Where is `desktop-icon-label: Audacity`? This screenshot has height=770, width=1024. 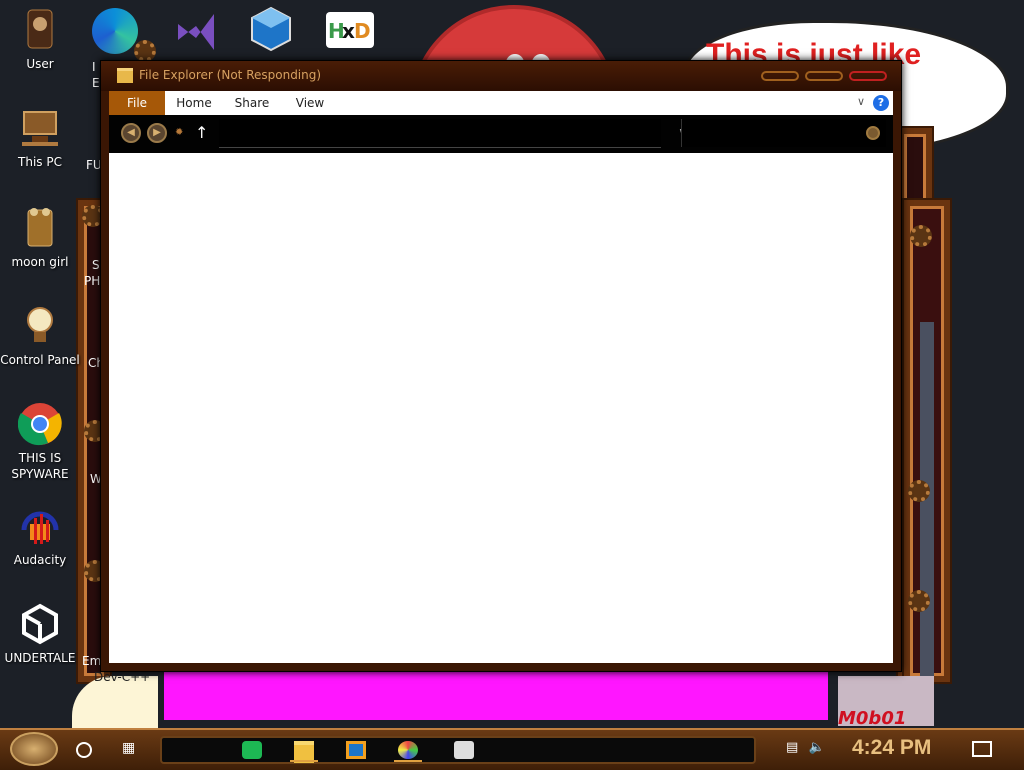
desktop-icon-label: Audacity is located at coordinates (40, 560).